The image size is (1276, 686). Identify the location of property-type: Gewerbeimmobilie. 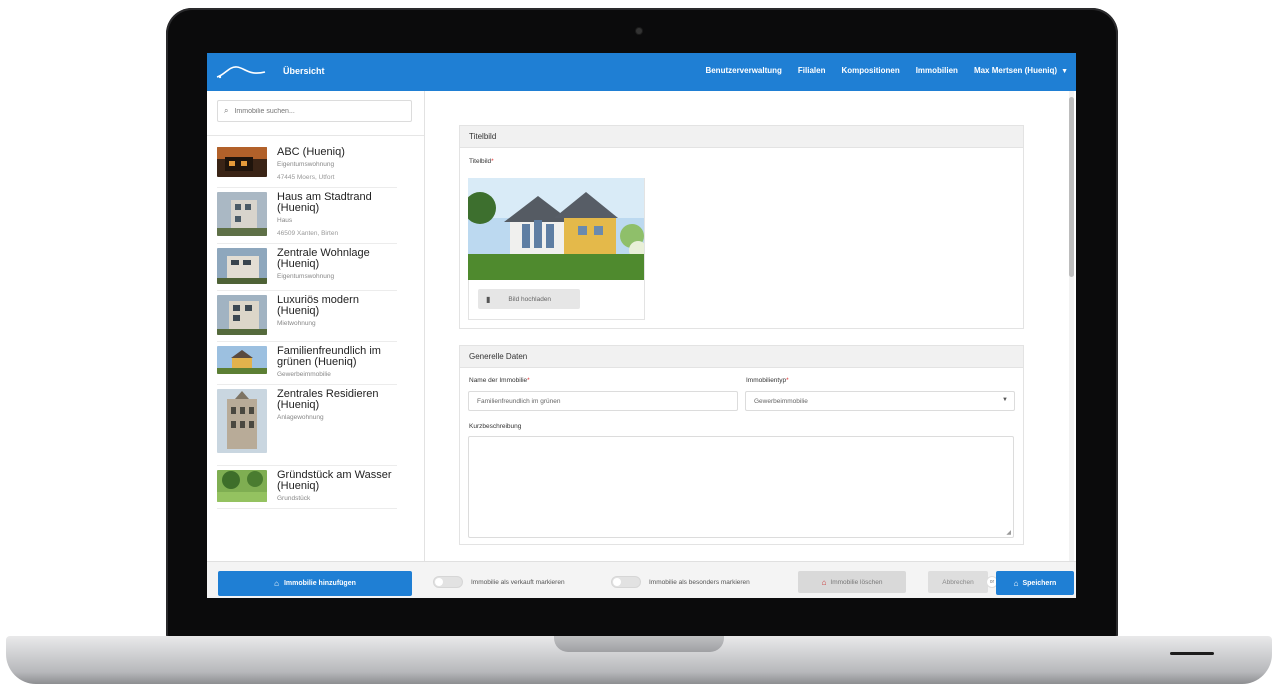
(304, 374).